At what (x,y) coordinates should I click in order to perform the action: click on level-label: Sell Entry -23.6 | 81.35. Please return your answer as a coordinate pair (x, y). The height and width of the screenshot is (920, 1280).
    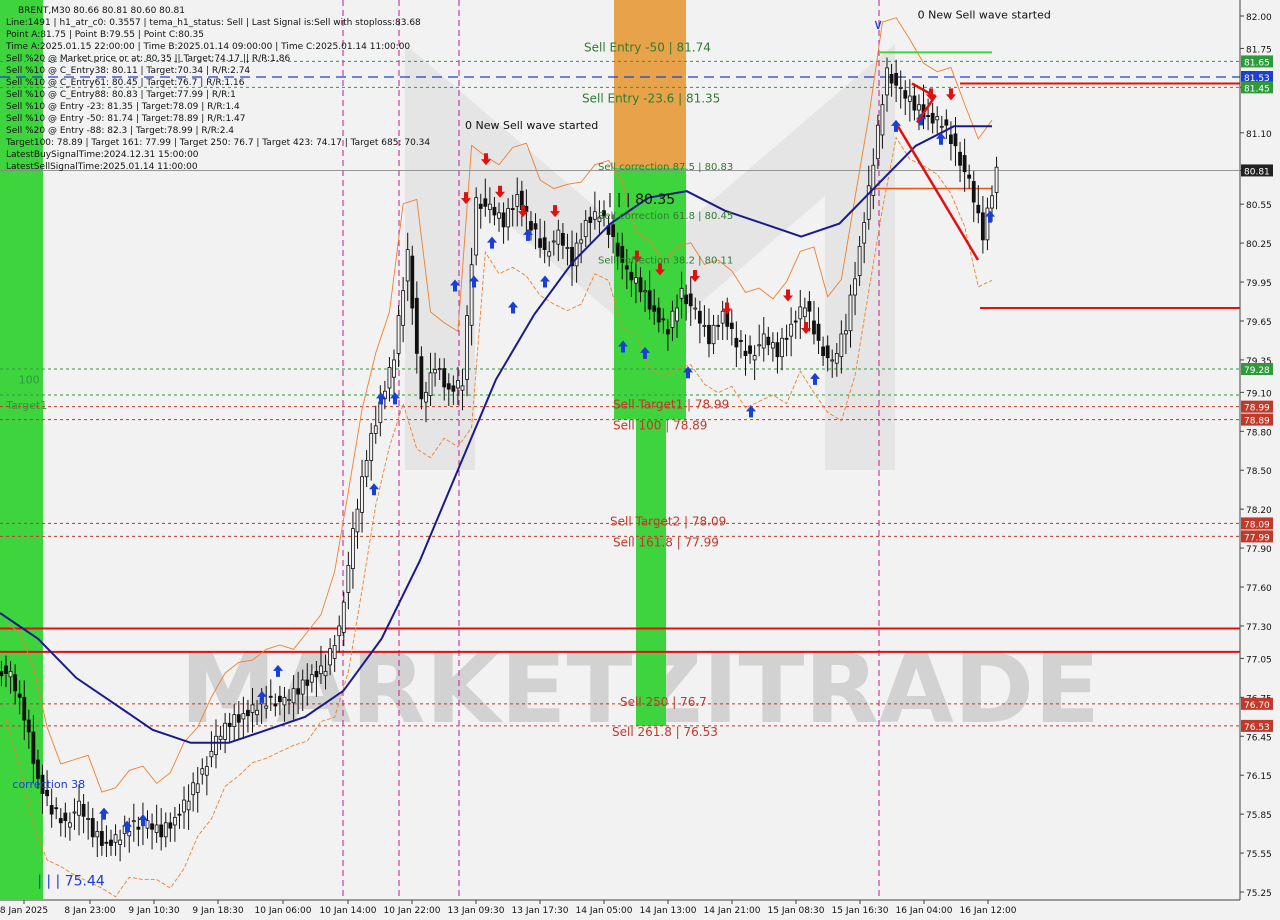
    Looking at the image, I should click on (651, 98).